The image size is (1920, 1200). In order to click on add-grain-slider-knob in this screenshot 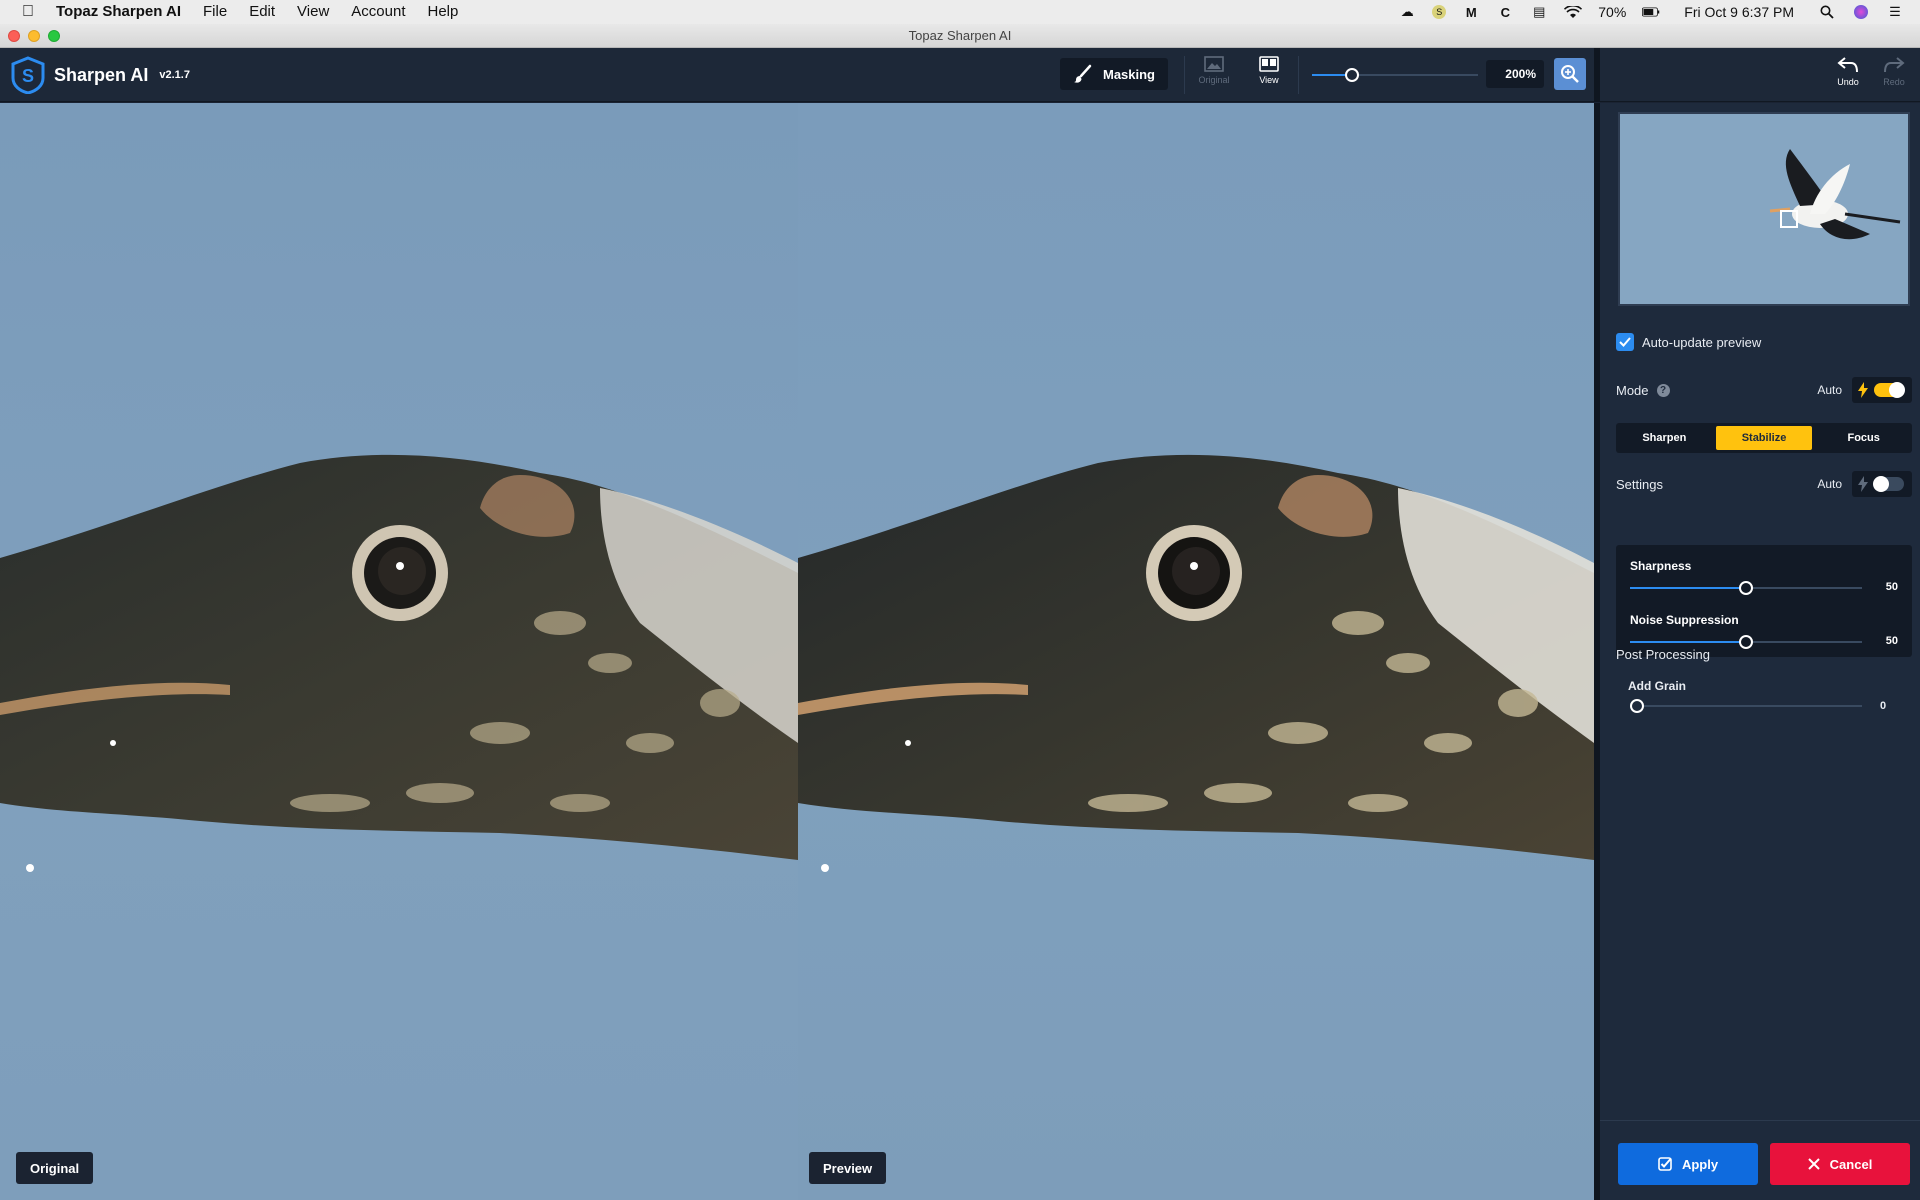, I will do `click(1637, 706)`.